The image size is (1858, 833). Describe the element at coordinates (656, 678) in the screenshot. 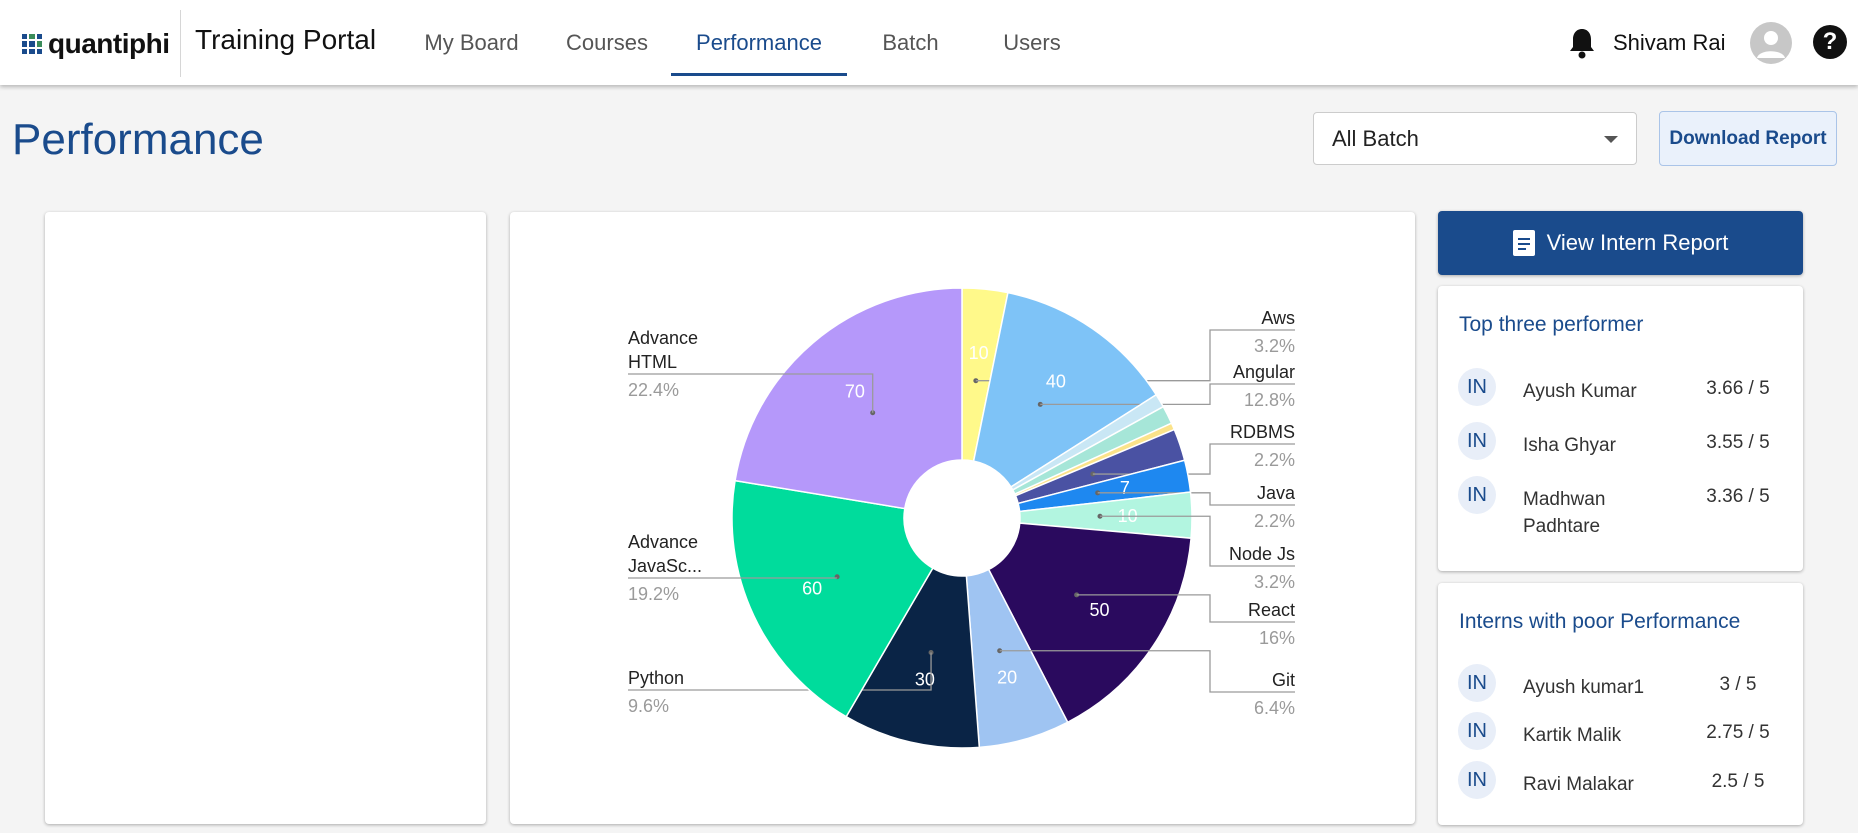

I see `slice-category-label: Python` at that location.